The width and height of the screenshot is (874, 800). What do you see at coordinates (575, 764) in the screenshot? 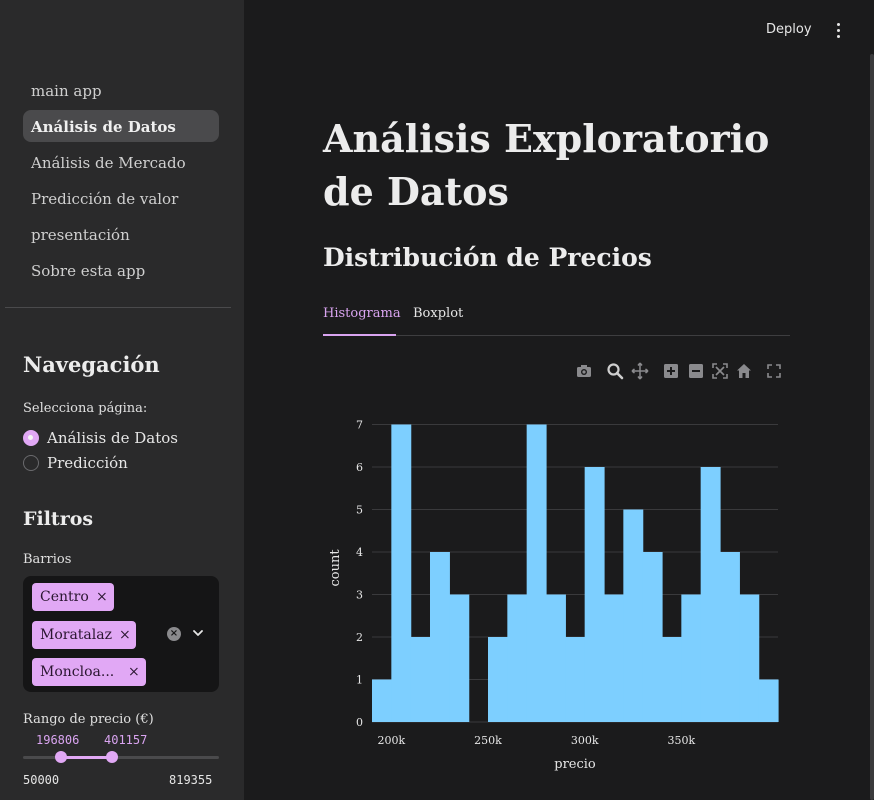
I see `x-axis-label: precio` at bounding box center [575, 764].